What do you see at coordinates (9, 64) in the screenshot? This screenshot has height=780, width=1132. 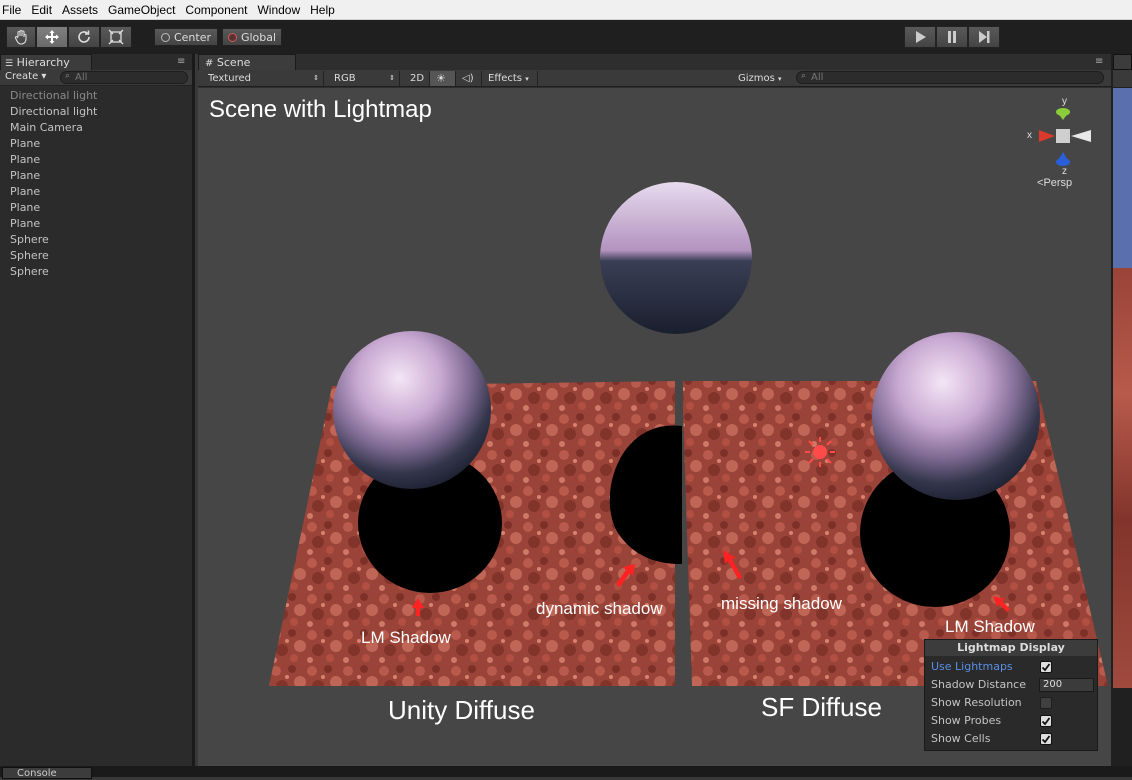 I see `list-icon: ☰` at bounding box center [9, 64].